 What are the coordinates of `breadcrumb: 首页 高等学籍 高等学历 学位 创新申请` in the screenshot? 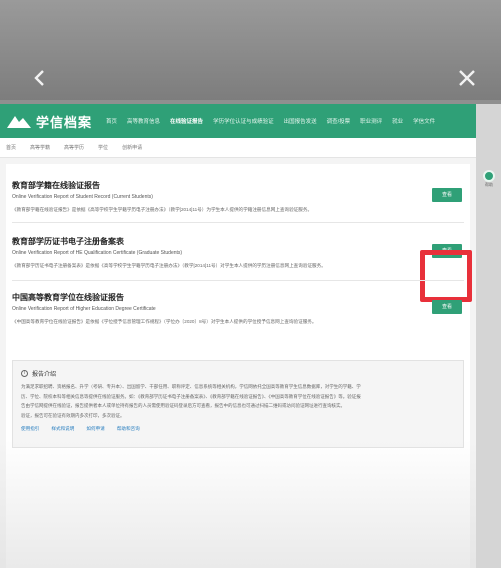 It's located at (238, 148).